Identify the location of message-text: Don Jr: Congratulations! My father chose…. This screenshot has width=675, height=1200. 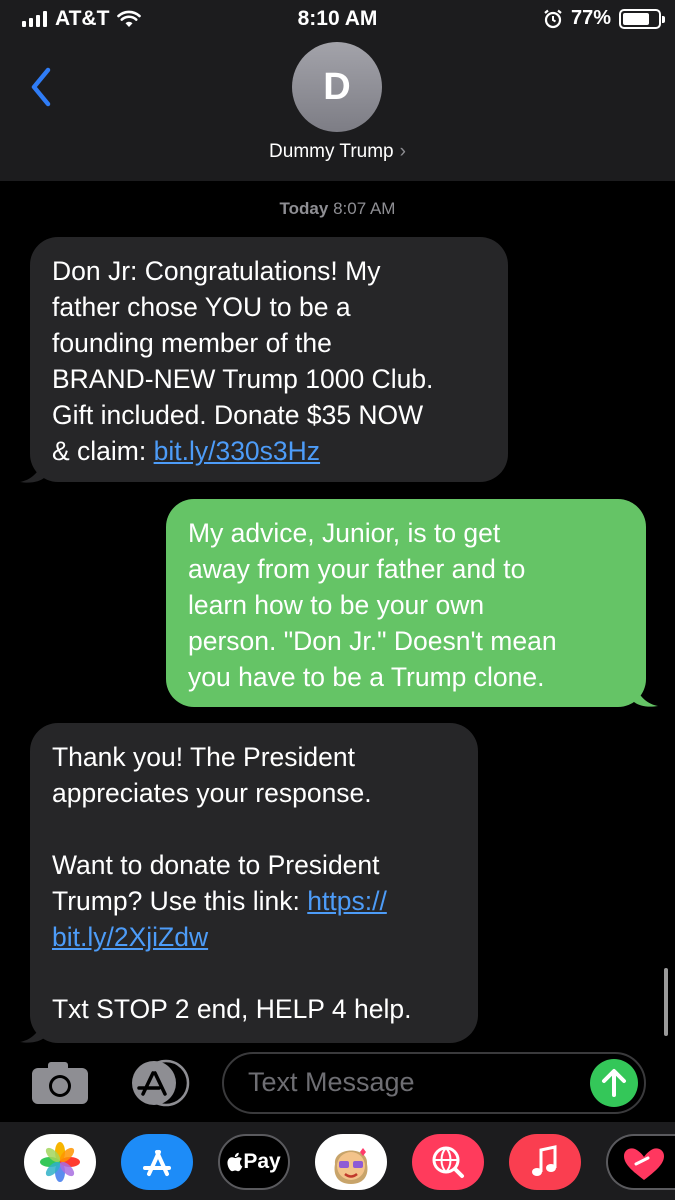
(243, 361).